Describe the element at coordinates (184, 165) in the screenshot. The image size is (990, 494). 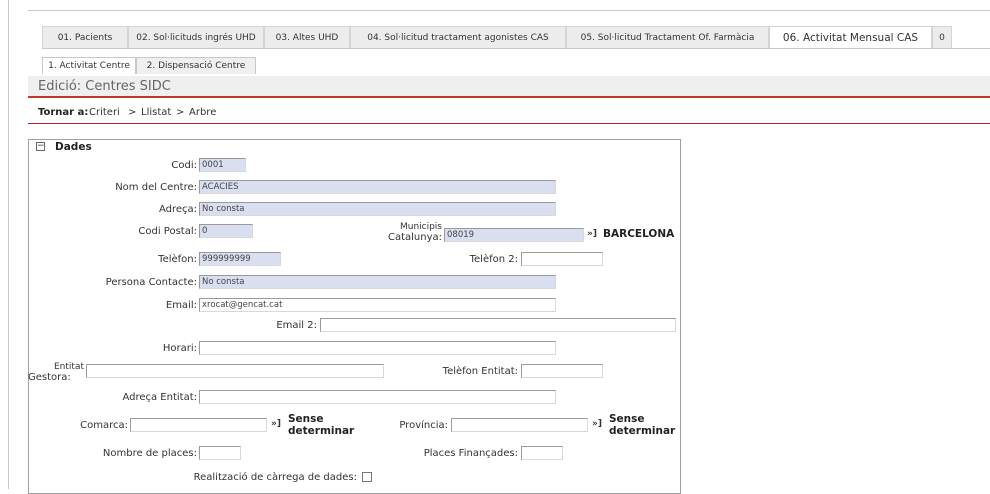
I see `codi-label: Codi:` at that location.